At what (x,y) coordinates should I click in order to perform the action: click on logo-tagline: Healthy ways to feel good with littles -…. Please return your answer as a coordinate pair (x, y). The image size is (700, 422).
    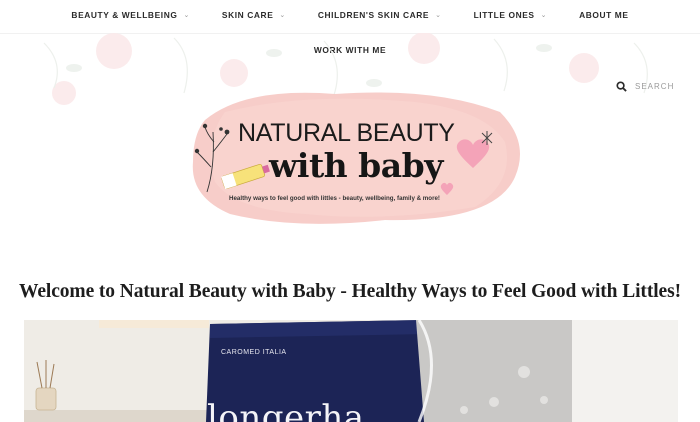
    Looking at the image, I should click on (334, 198).